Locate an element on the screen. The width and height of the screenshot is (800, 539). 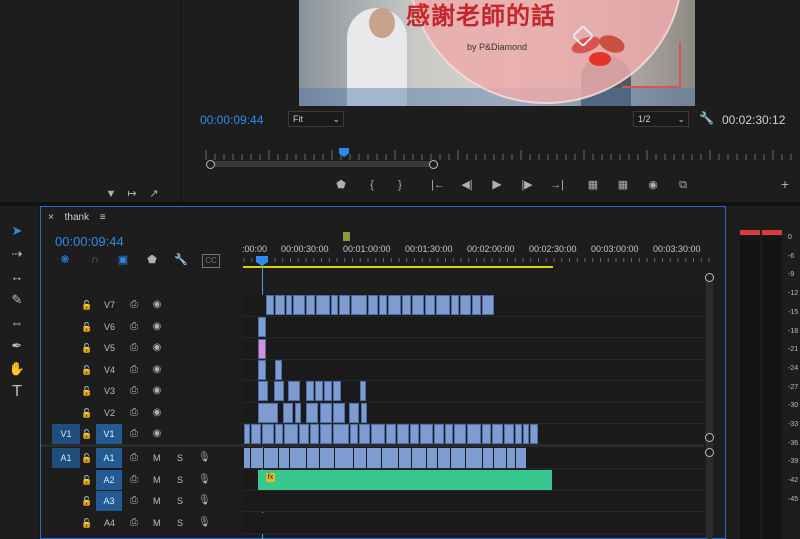
scroll-handle-audio is located at coordinates (709, 452).